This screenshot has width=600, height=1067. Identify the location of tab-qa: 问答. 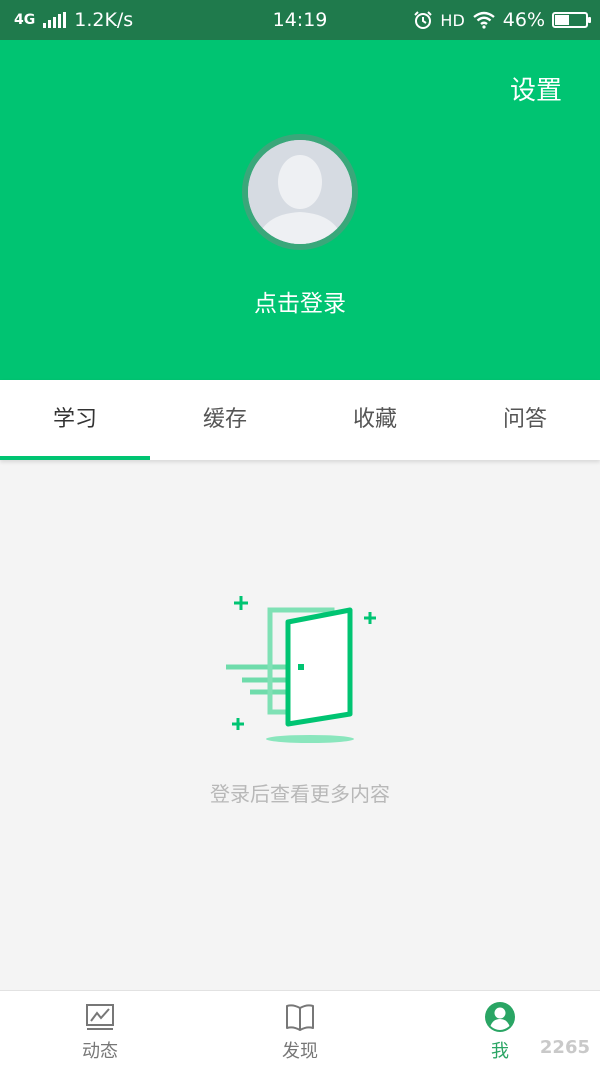
(525, 420).